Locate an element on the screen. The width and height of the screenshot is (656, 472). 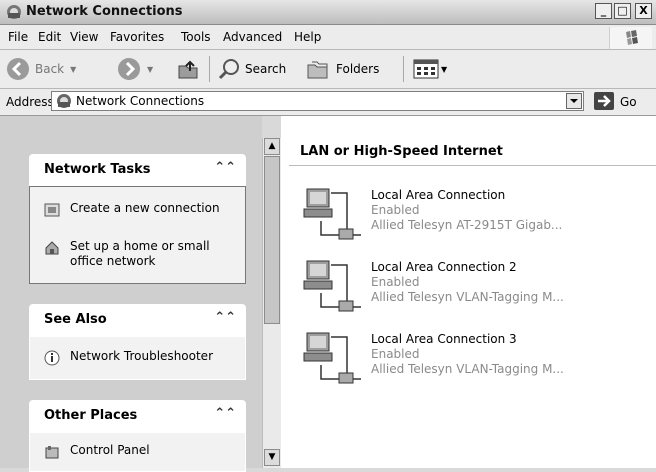
back-dropdown-icon: ▼ is located at coordinates (73, 69).